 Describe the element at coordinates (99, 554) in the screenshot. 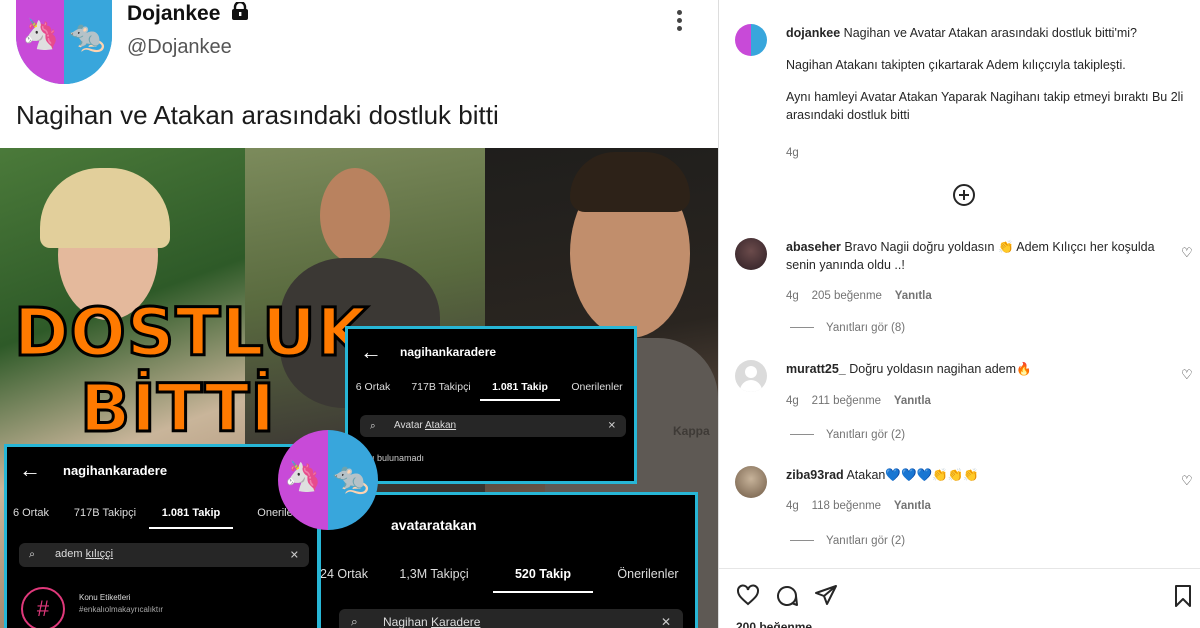

I see `search-text-underlined: kılıççi` at that location.